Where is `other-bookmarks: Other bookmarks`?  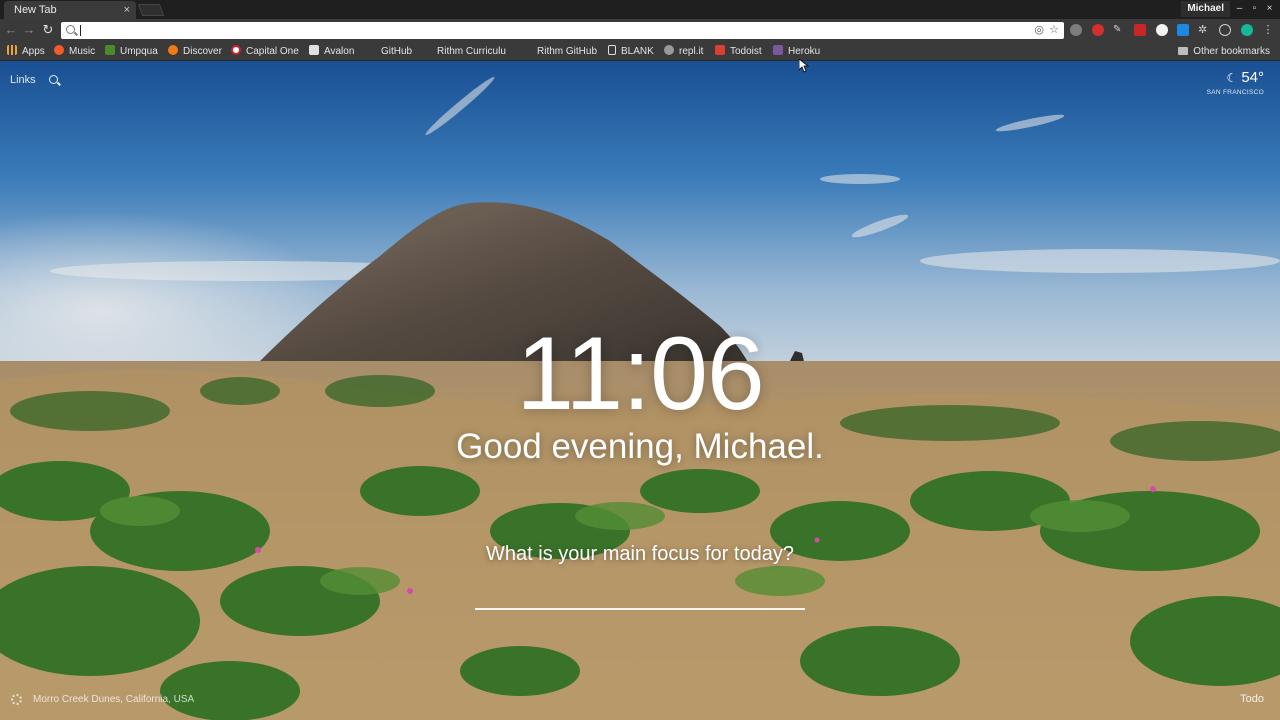 other-bookmarks: Other bookmarks is located at coordinates (1224, 51).